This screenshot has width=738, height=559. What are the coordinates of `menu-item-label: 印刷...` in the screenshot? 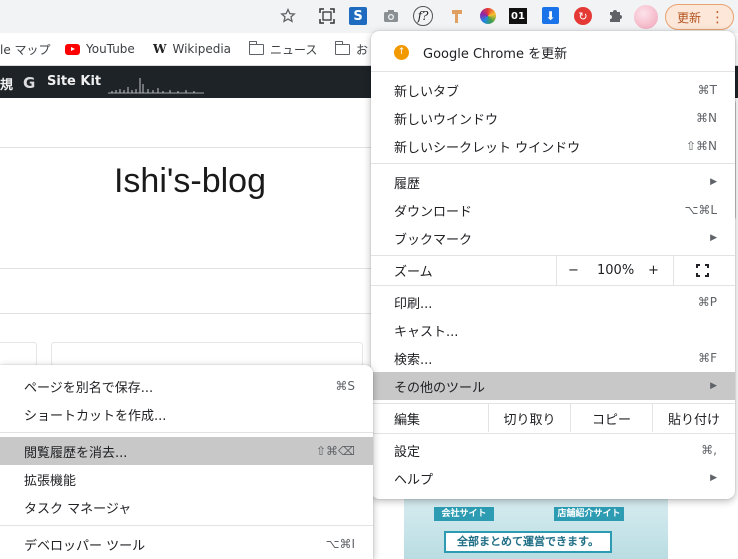 It's located at (413, 304).